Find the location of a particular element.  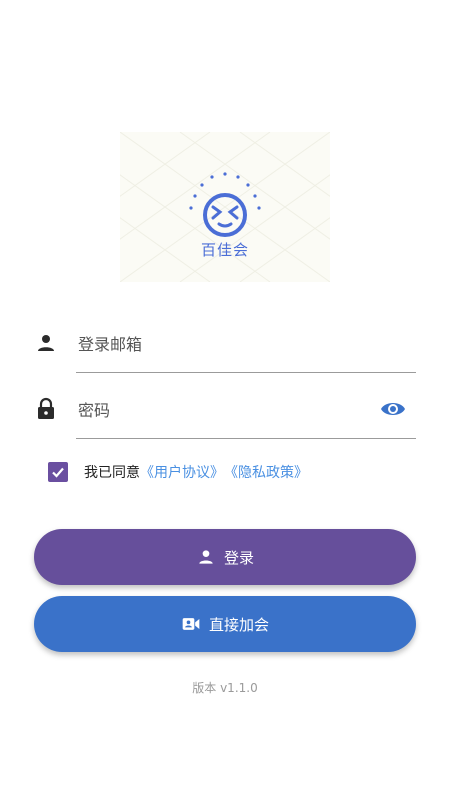

lock-icon is located at coordinates (46, 408).